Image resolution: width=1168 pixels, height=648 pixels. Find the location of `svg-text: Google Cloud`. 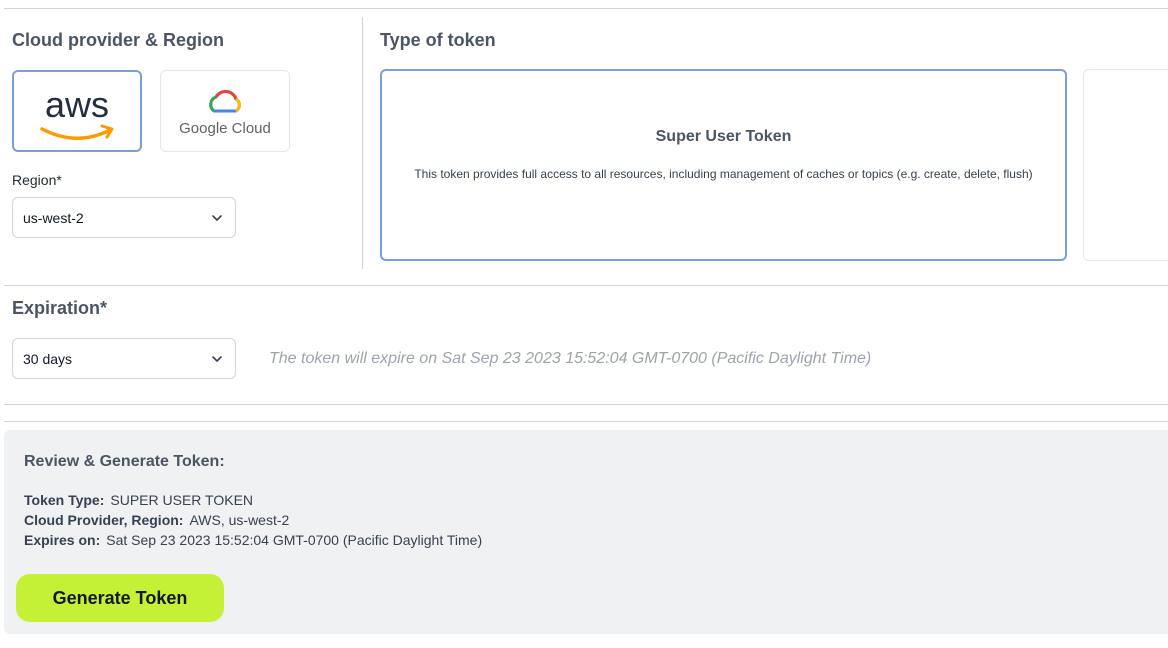

svg-text: Google Cloud is located at coordinates (225, 128).